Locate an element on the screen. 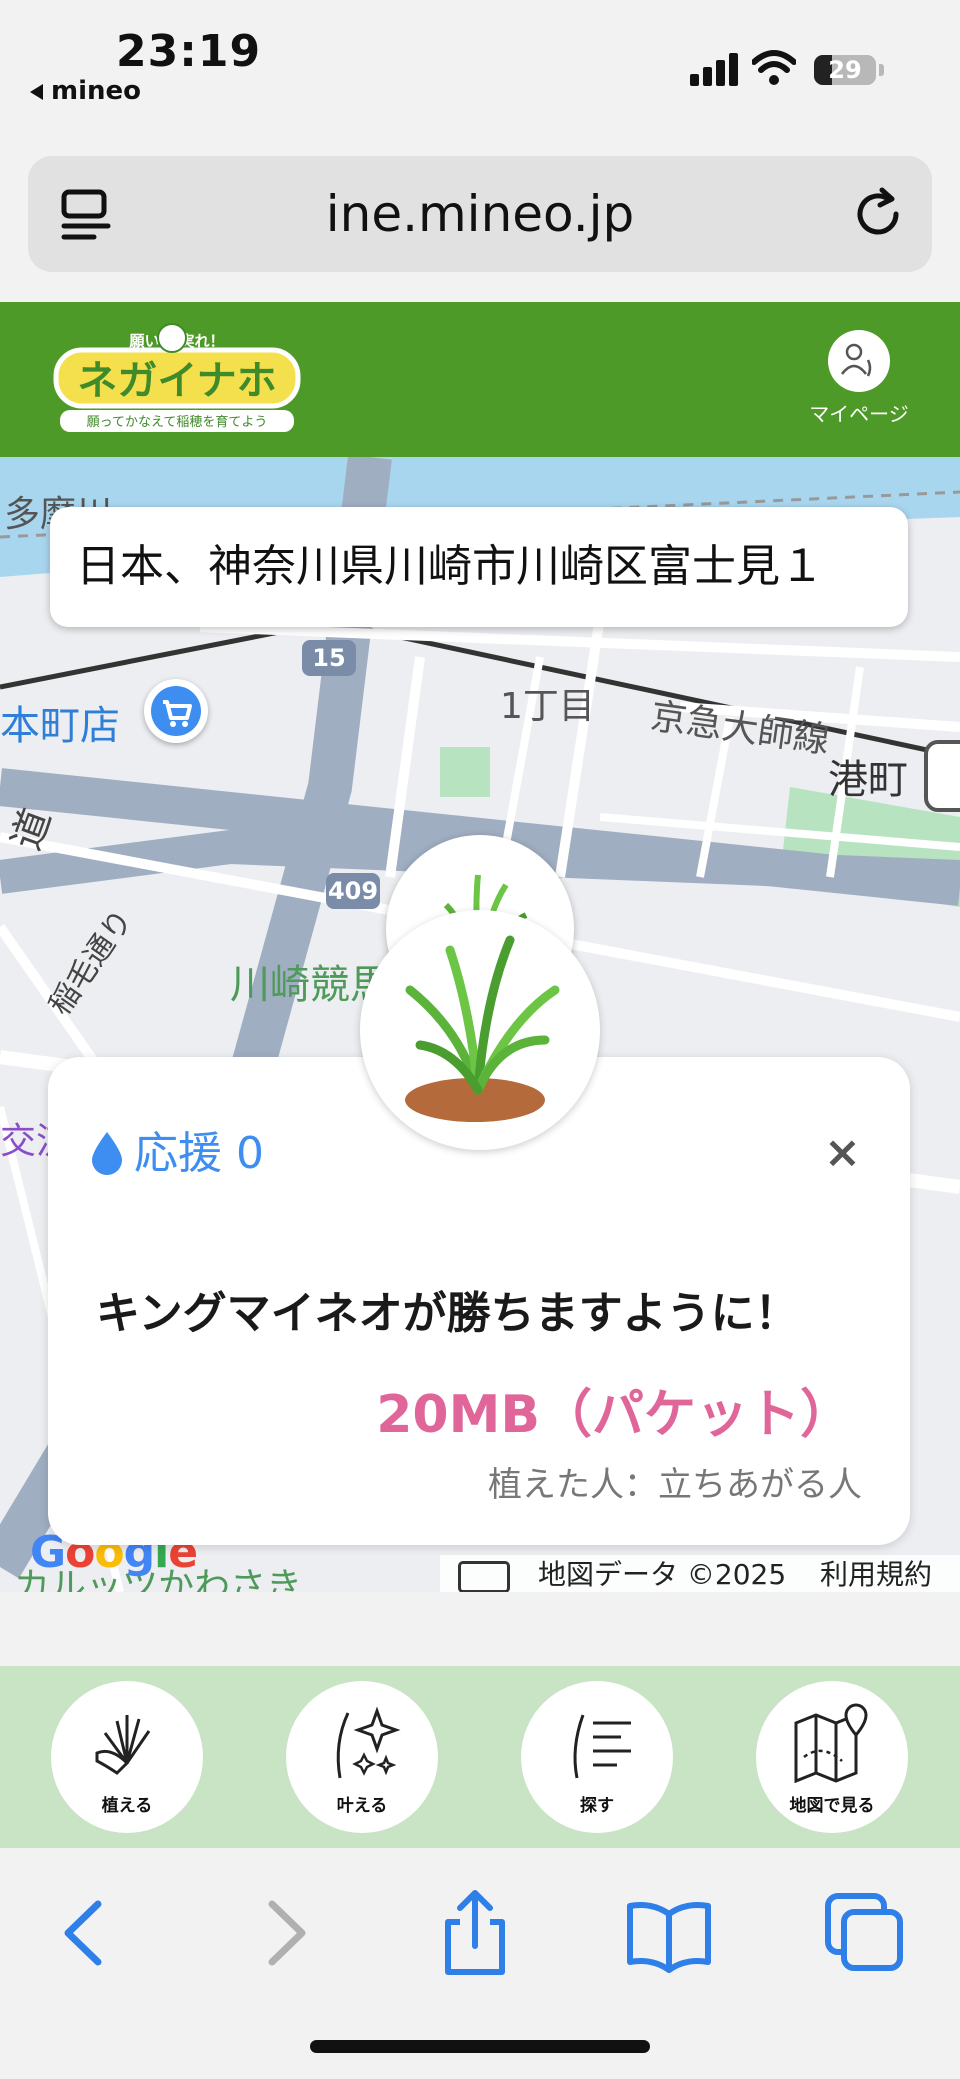 This screenshot has width=960, height=2079. logo-sub-text: 願ってかなえて稲穂を育てよう is located at coordinates (177, 422).